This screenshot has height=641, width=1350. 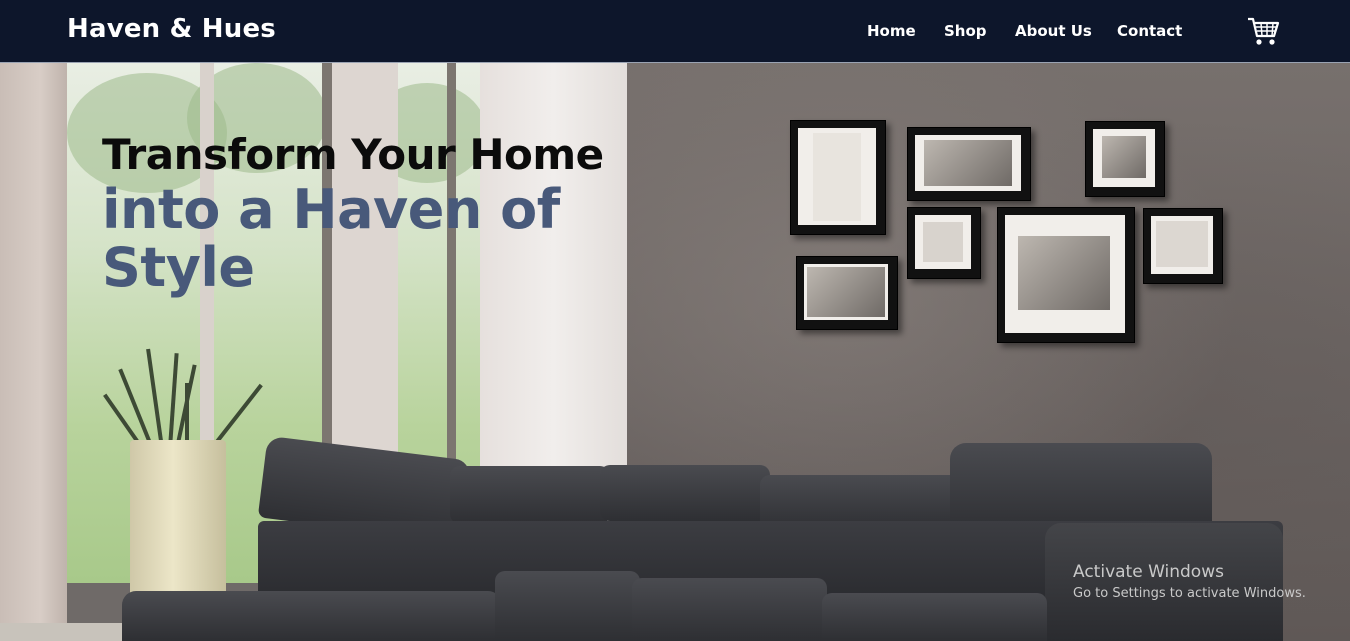 I want to click on nav-link-about-us: About Us, so click(x=1053, y=31).